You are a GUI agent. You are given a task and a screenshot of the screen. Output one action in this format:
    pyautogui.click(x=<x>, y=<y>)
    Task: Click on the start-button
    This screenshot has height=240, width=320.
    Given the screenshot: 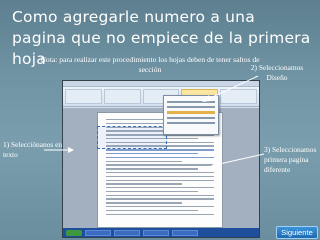 What is the action you would take?
    pyautogui.click(x=74, y=232)
    